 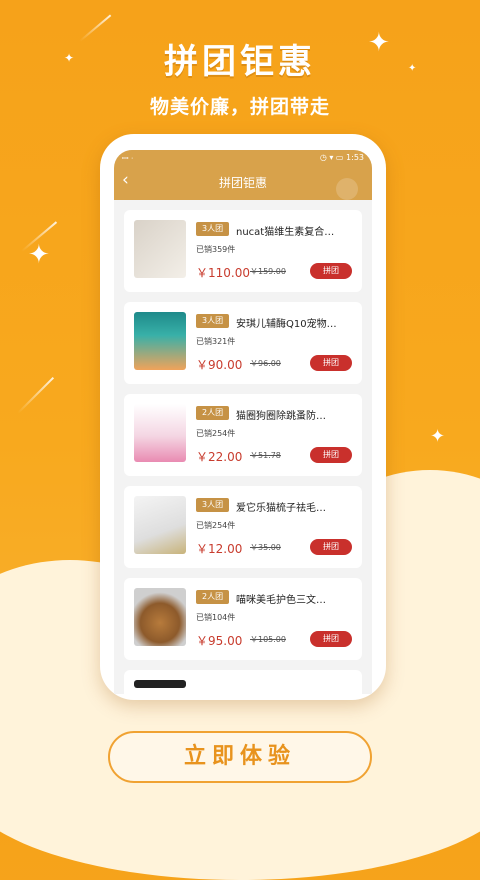 What do you see at coordinates (268, 639) in the screenshot?
I see `original-price: ￥105.00` at bounding box center [268, 639].